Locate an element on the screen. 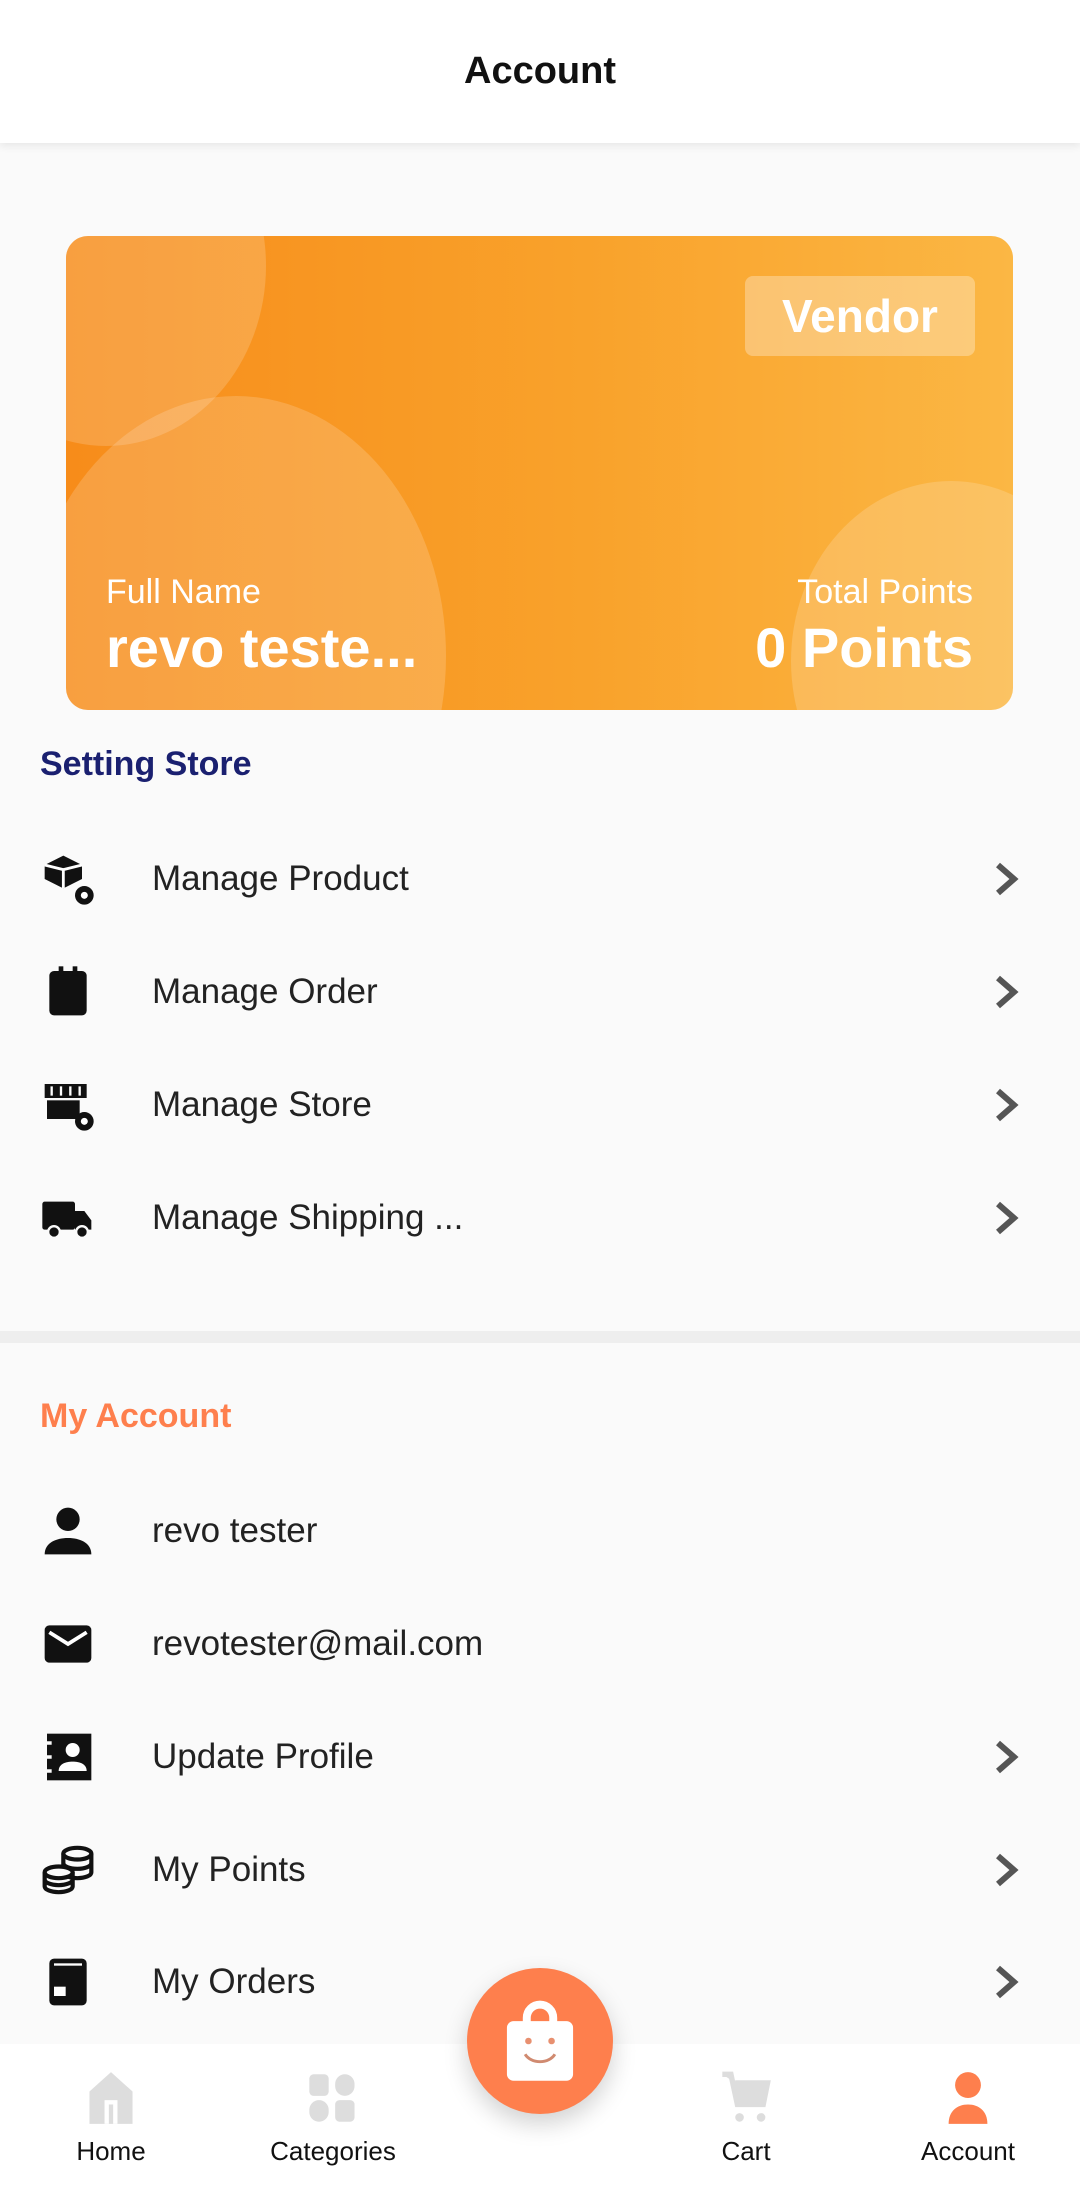  categories-icon is located at coordinates (332, 2098).